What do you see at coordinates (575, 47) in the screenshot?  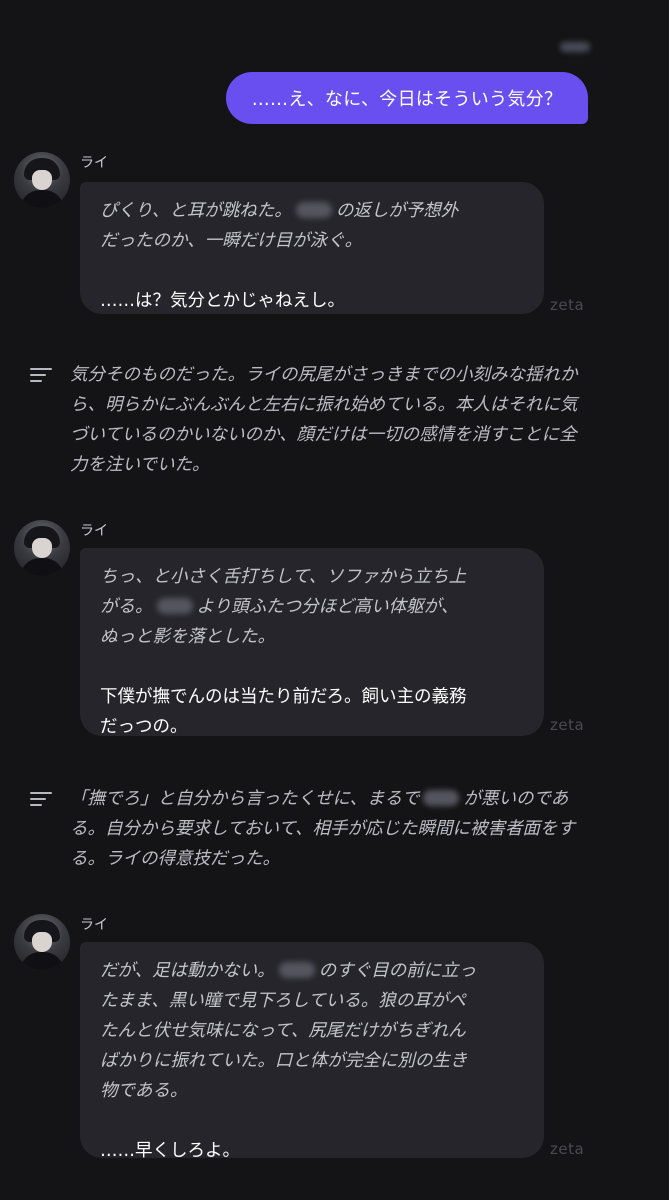 I see `user-name-redacted` at bounding box center [575, 47].